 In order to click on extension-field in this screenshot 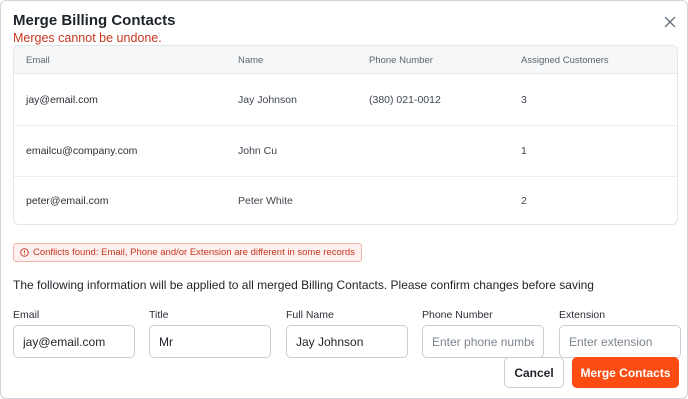, I will do `click(620, 341)`.